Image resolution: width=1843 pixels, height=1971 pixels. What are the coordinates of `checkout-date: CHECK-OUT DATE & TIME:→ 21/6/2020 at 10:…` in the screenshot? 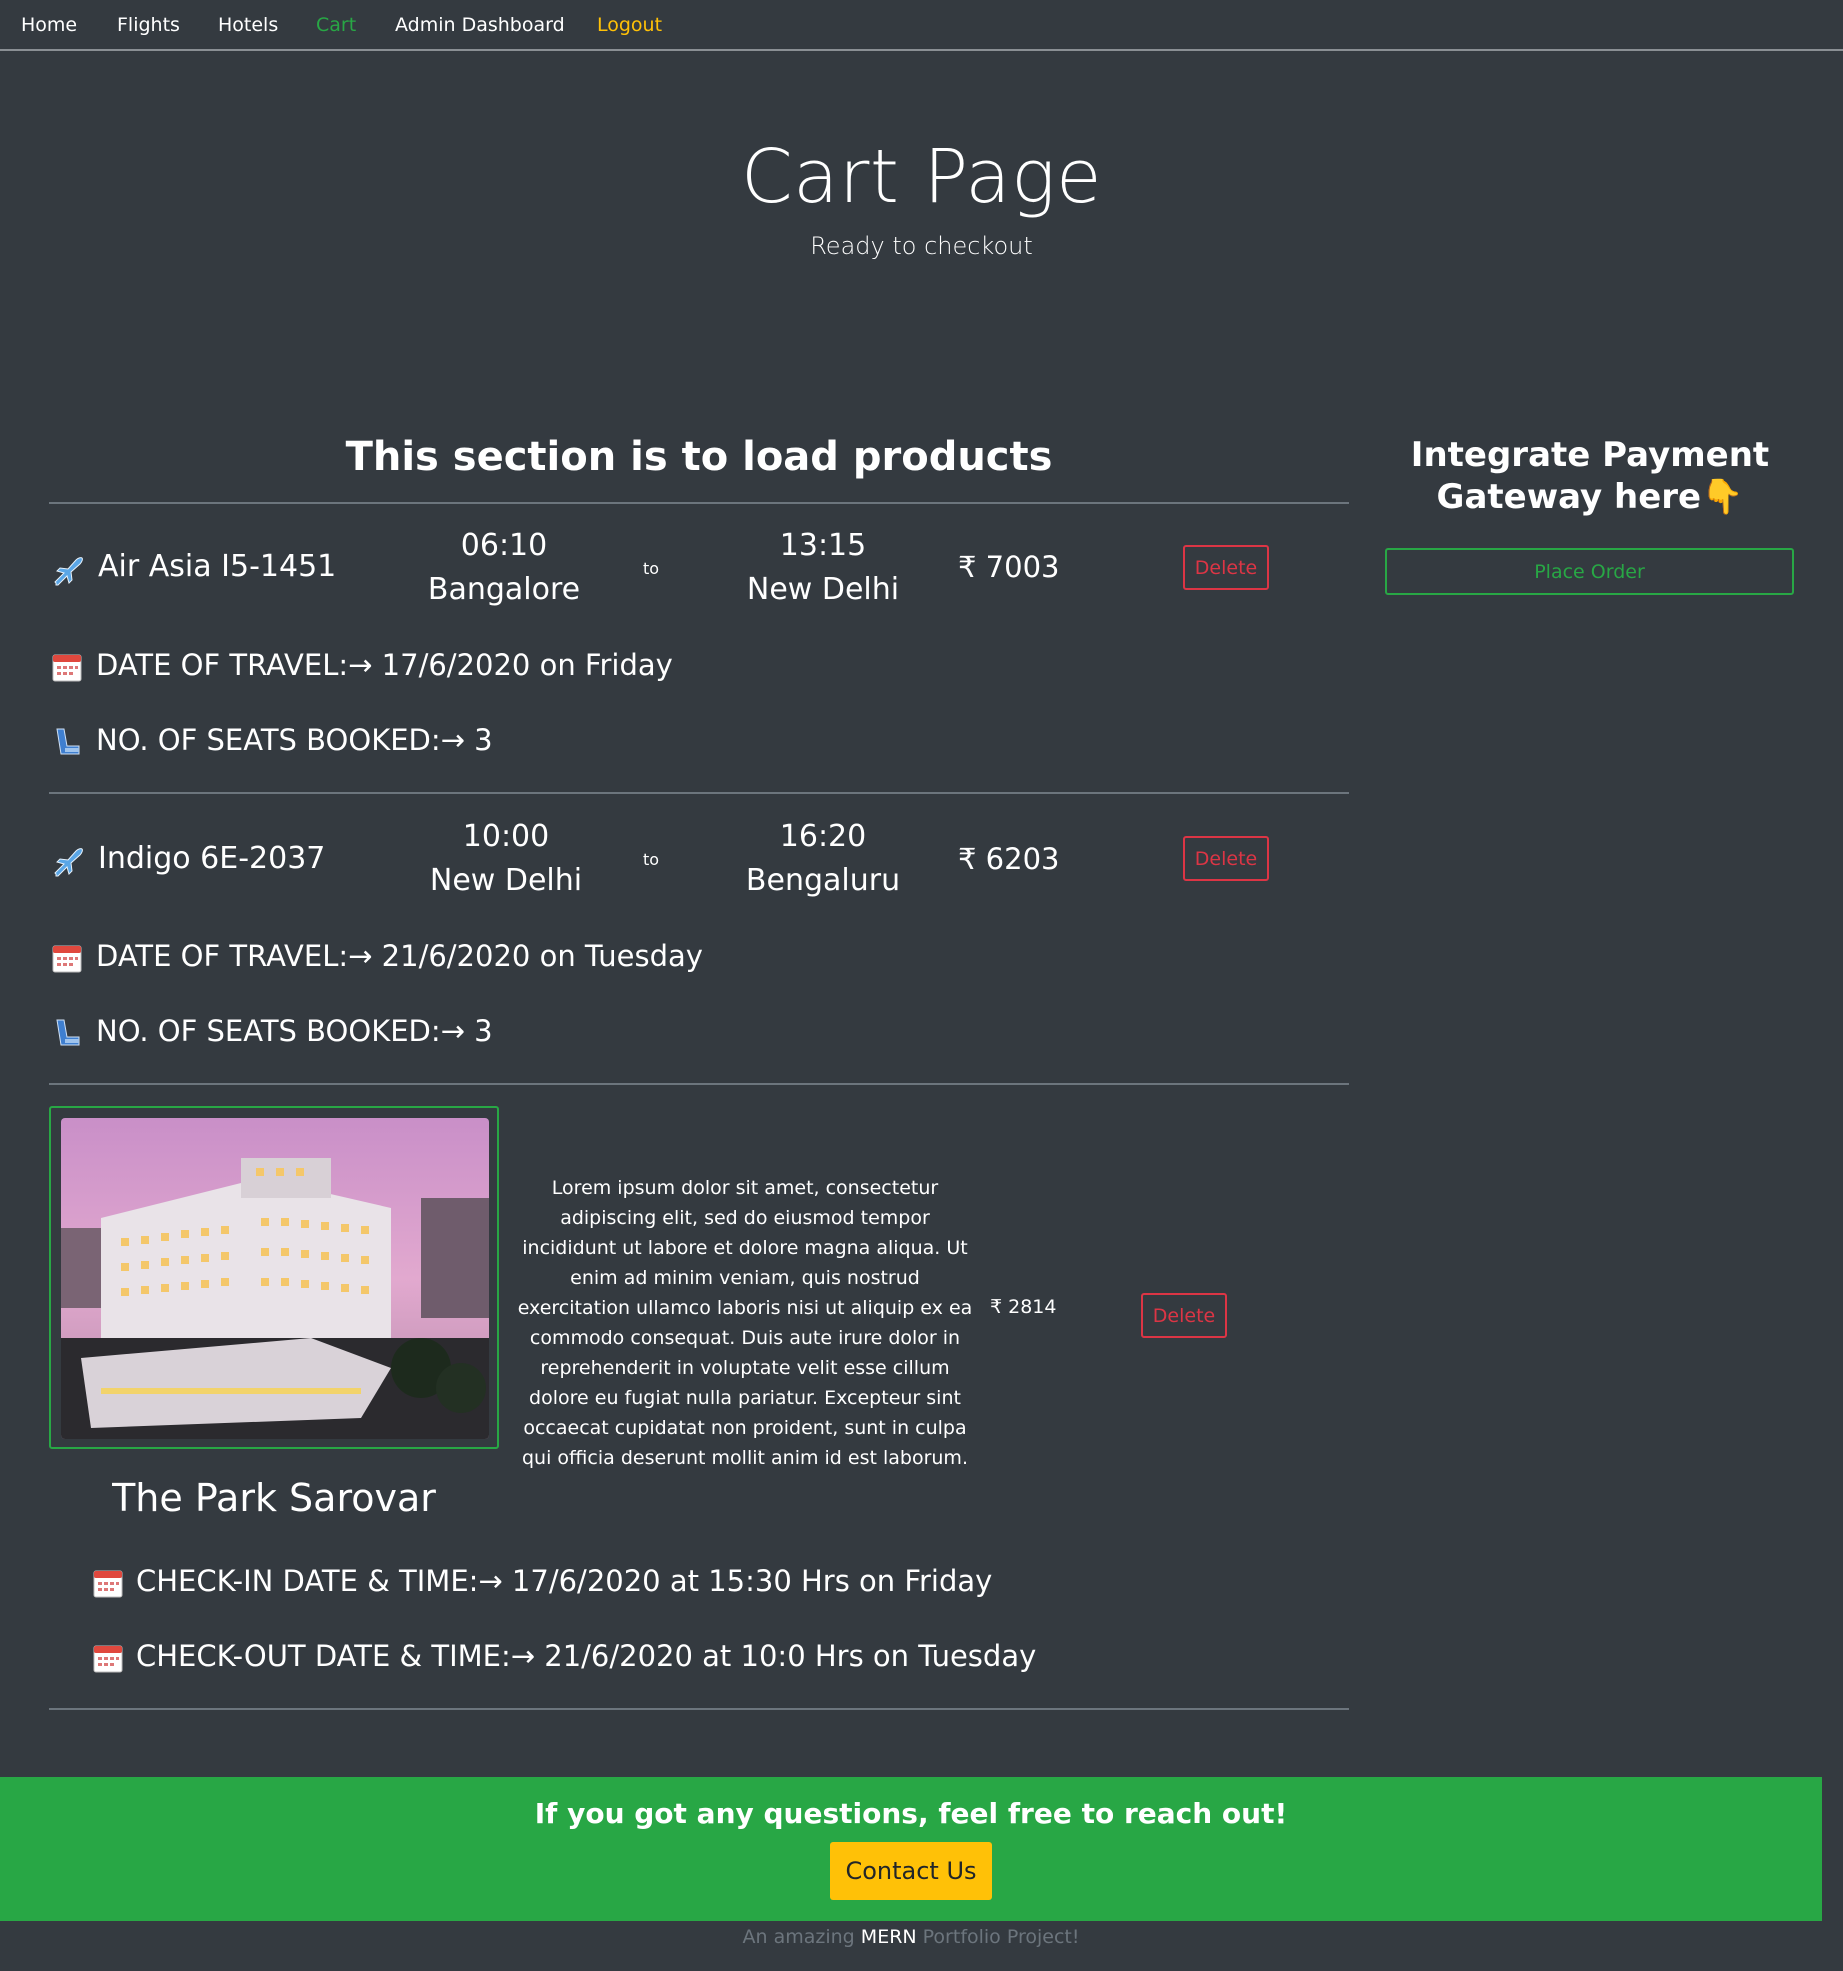 It's located at (586, 1656).